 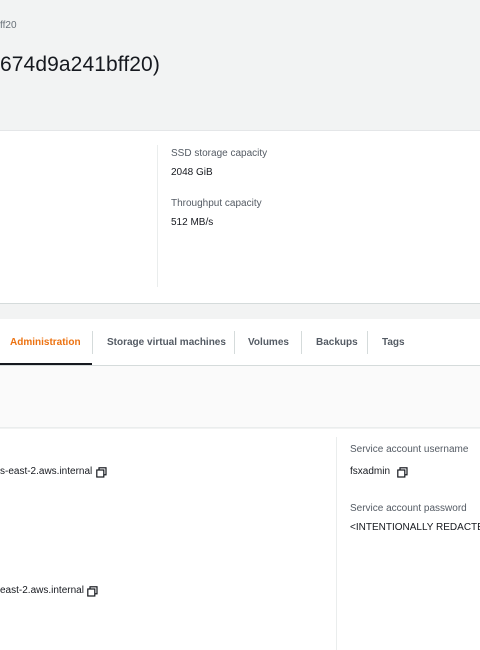 I want to click on tab-tags: Tags, so click(x=393, y=342).